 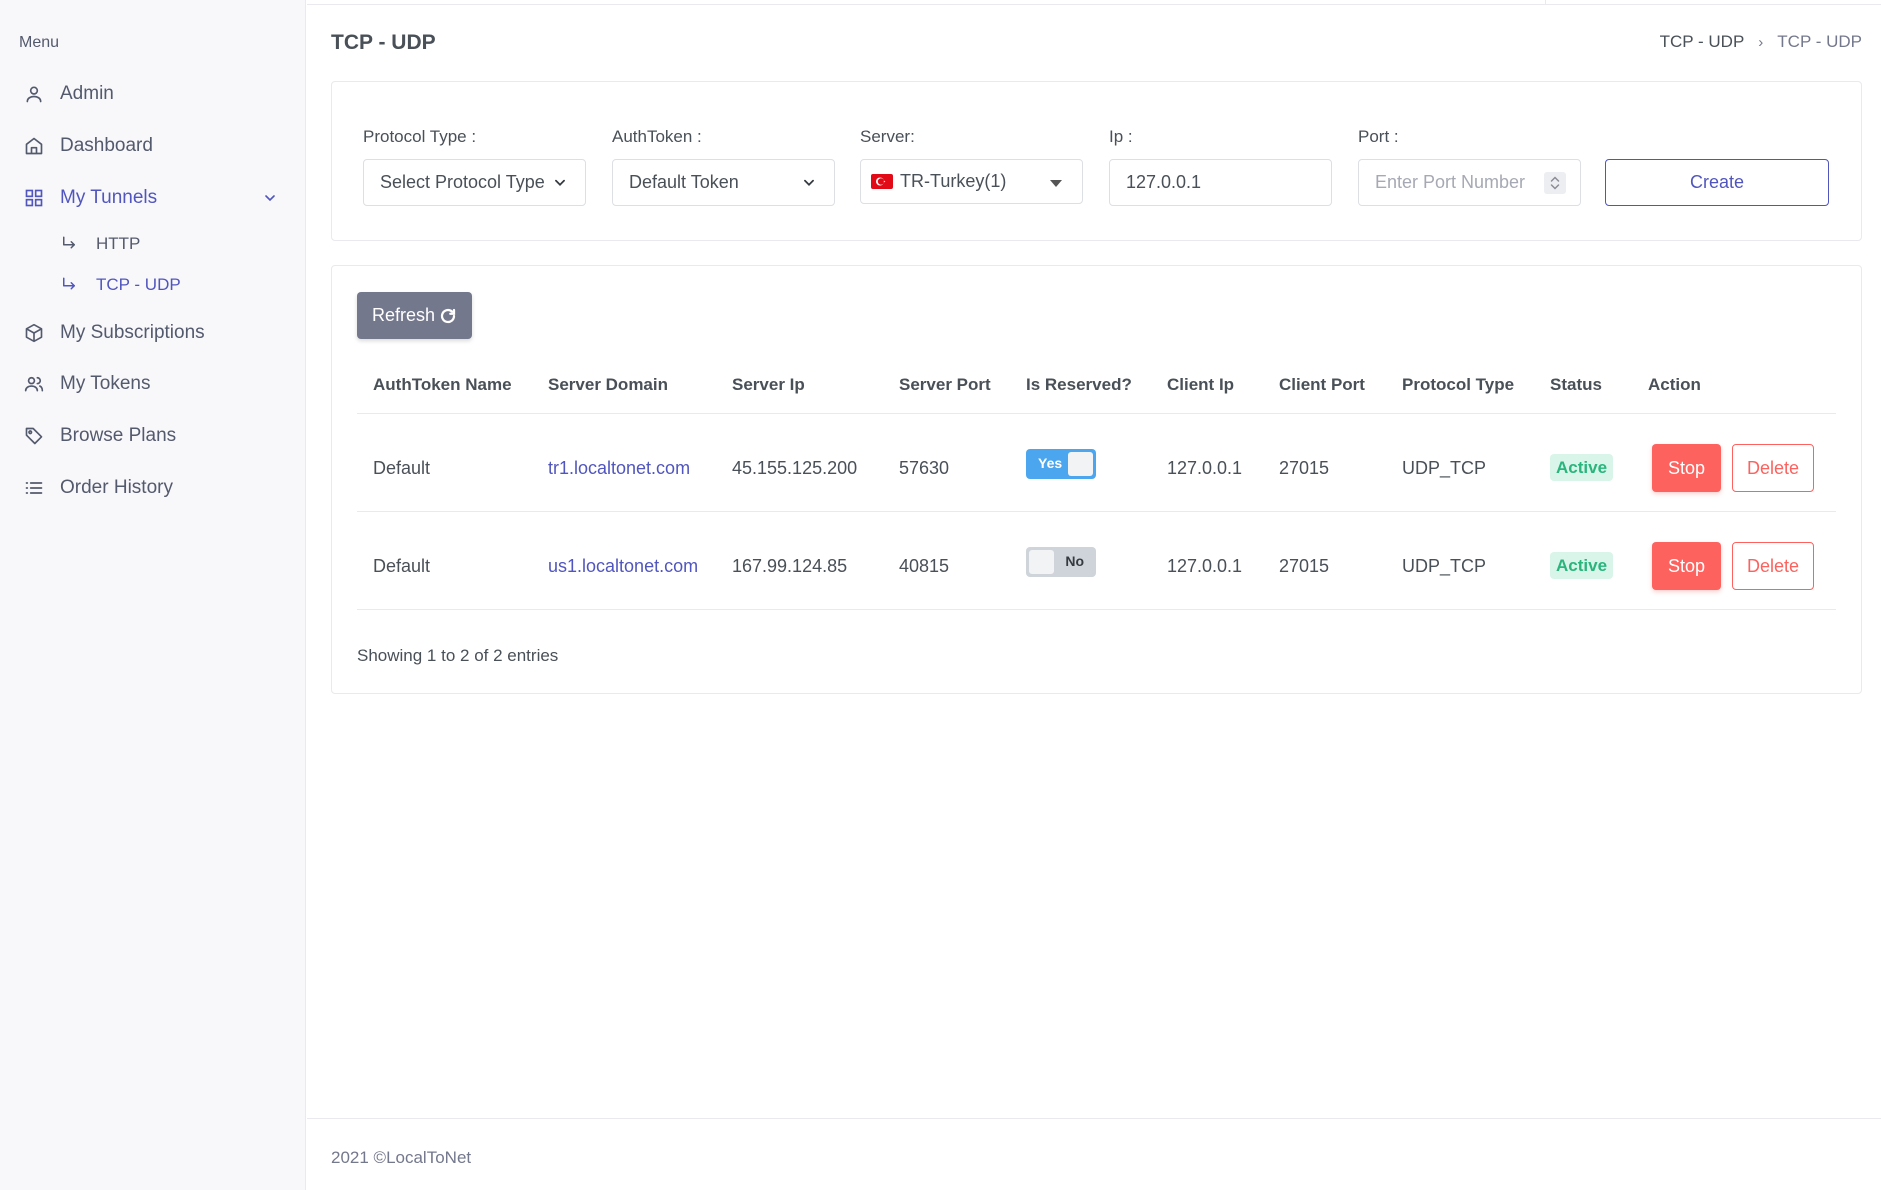 I want to click on breadcrumb: TCP - UDP › TCP - UDP, so click(x=1761, y=42).